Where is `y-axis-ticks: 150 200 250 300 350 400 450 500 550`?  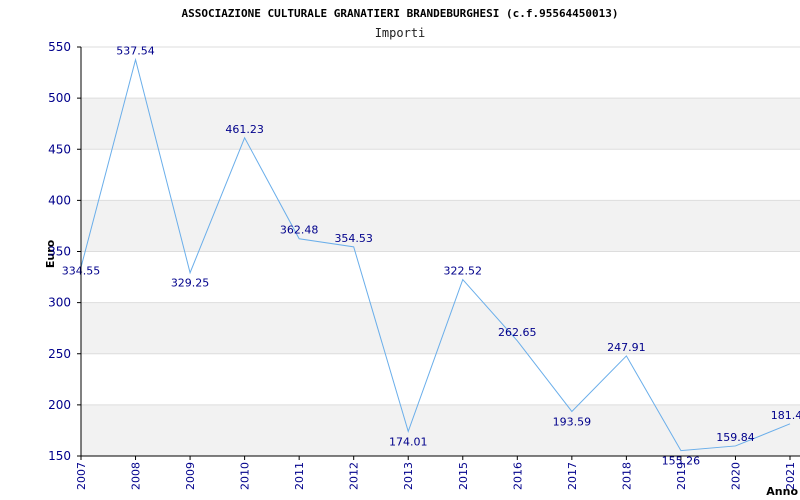 y-axis-ticks: 150 200 250 300 350 400 450 500 550 is located at coordinates (64, 251).